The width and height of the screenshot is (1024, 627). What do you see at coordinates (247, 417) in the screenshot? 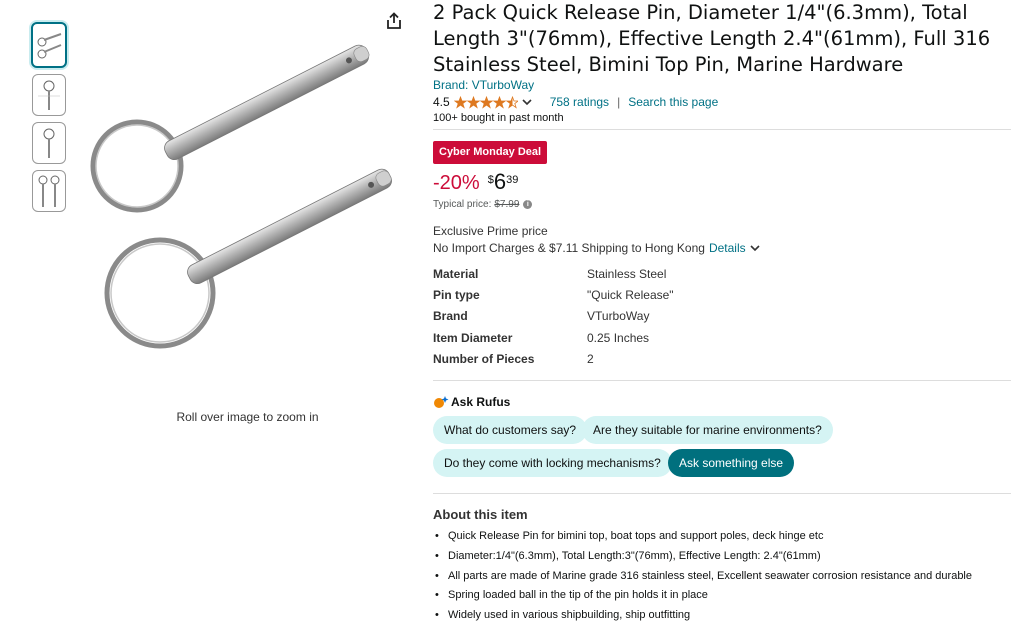
I see `zoom-hint: Roll over image to zoom in` at bounding box center [247, 417].